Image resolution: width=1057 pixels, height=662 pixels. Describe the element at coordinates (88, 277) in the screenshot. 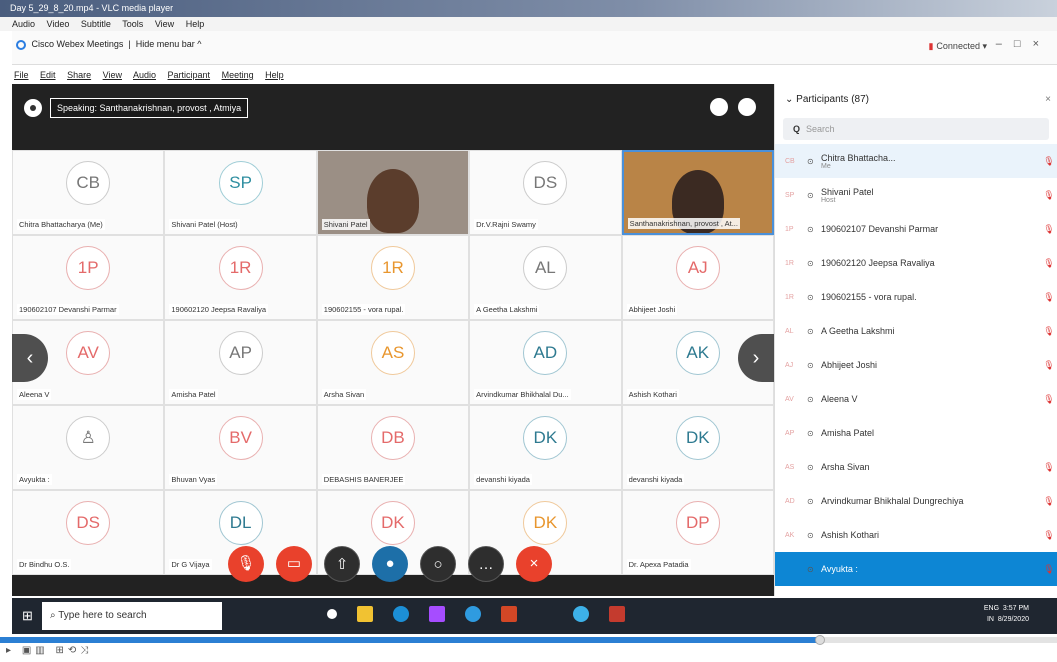

I see `participant-tile: 1P 190602107 Devanshi Parmar` at that location.